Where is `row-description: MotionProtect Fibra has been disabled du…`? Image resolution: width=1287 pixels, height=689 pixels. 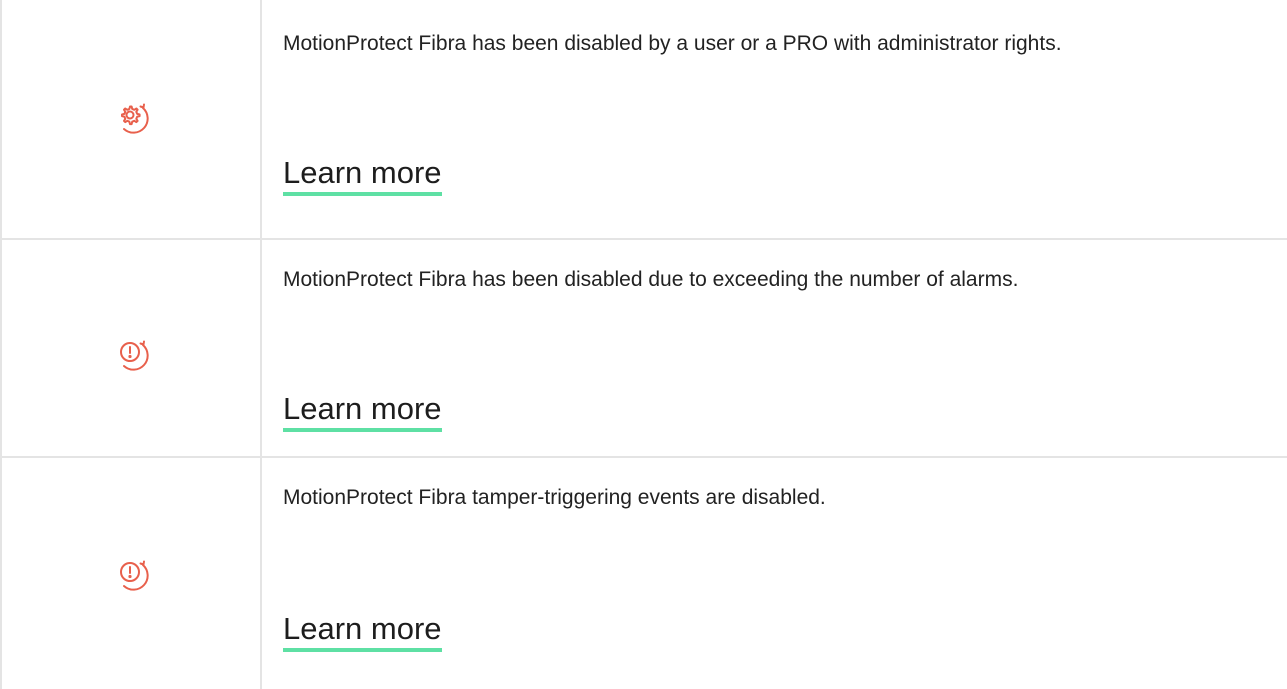 row-description: MotionProtect Fibra has been disabled du… is located at coordinates (651, 279).